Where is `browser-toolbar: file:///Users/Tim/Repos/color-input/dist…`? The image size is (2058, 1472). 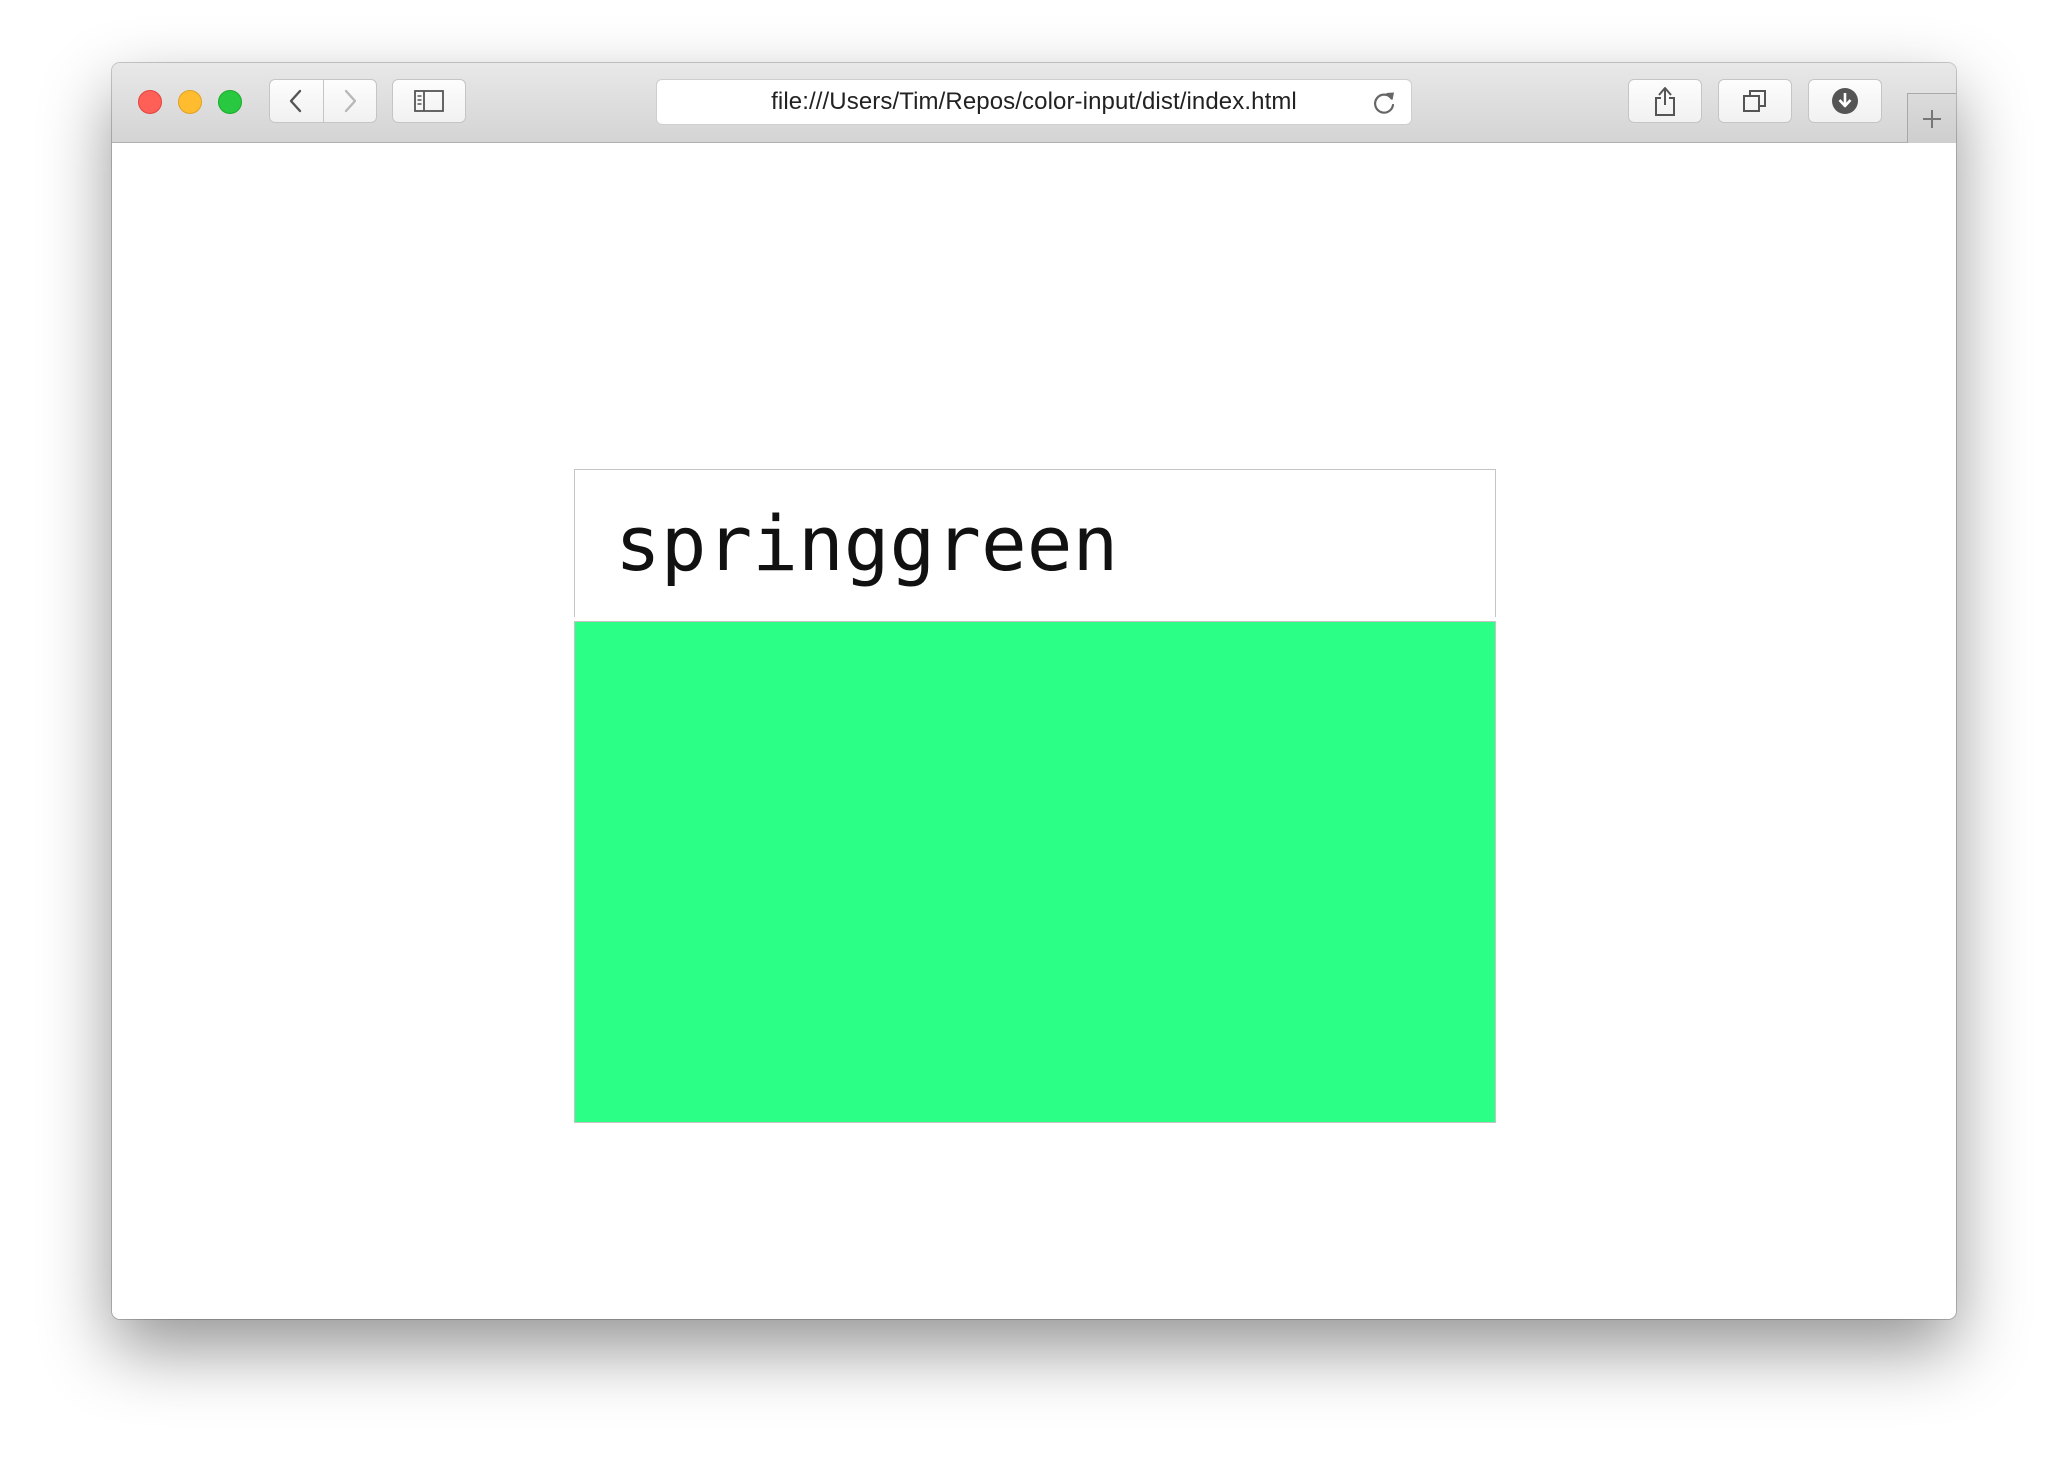
browser-toolbar: file:///Users/Tim/Repos/color-input/dist… is located at coordinates (1034, 103).